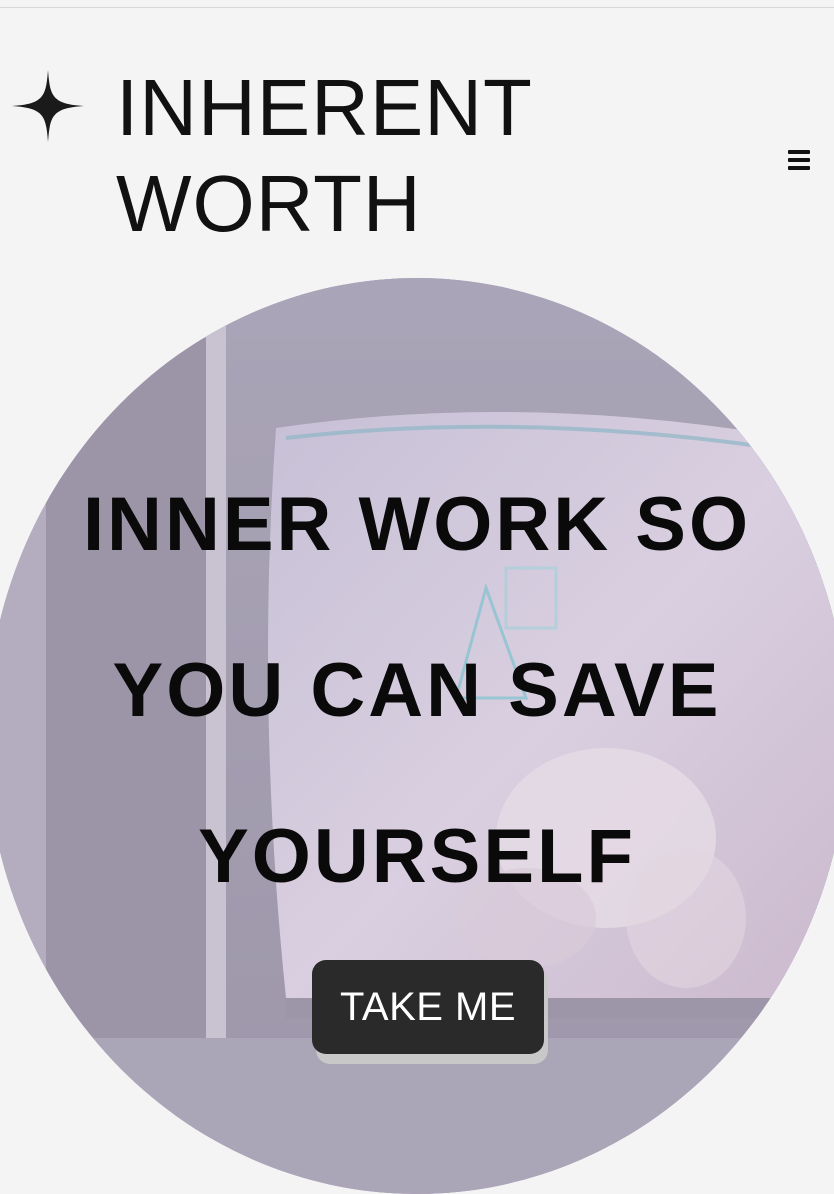 The width and height of the screenshot is (834, 1194). Describe the element at coordinates (269, 203) in the screenshot. I see `brand-name-line-2: WORTH` at that location.